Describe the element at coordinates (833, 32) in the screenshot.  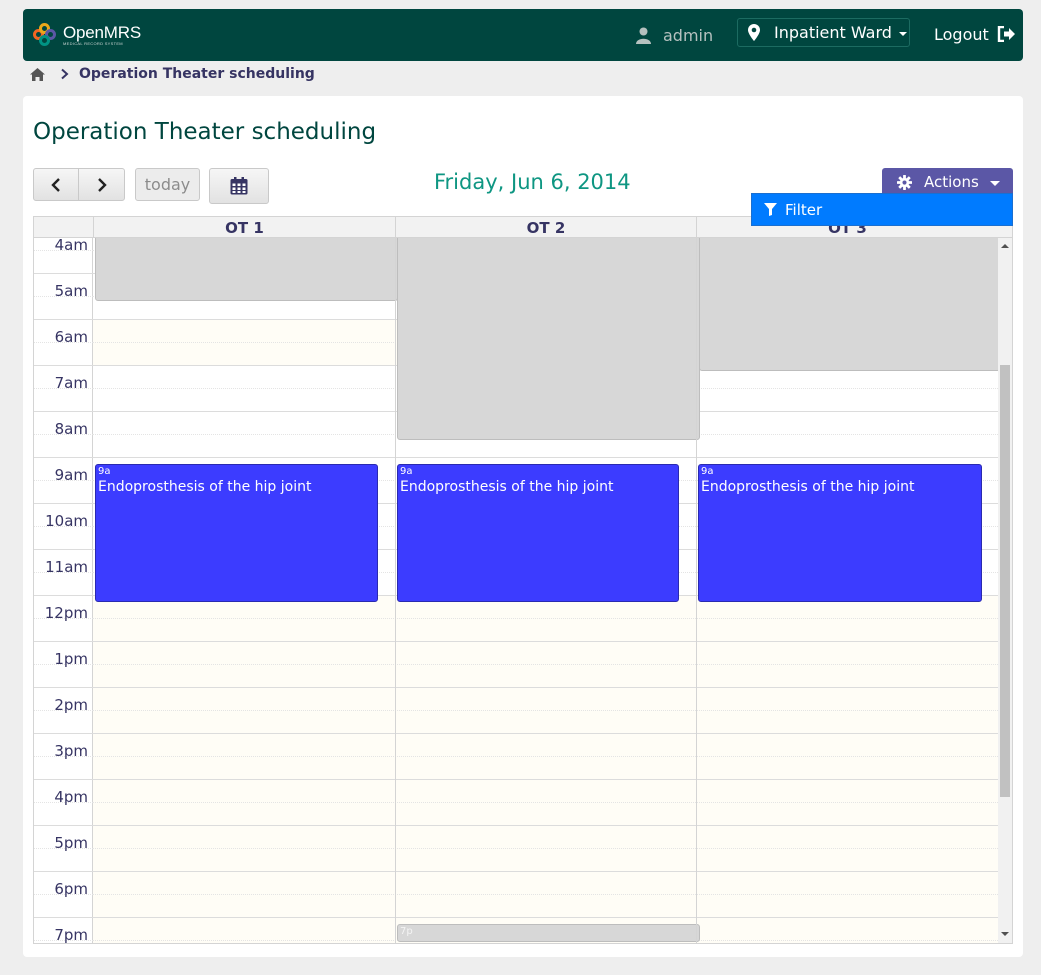
I see `location-label: Inpatient Ward` at that location.